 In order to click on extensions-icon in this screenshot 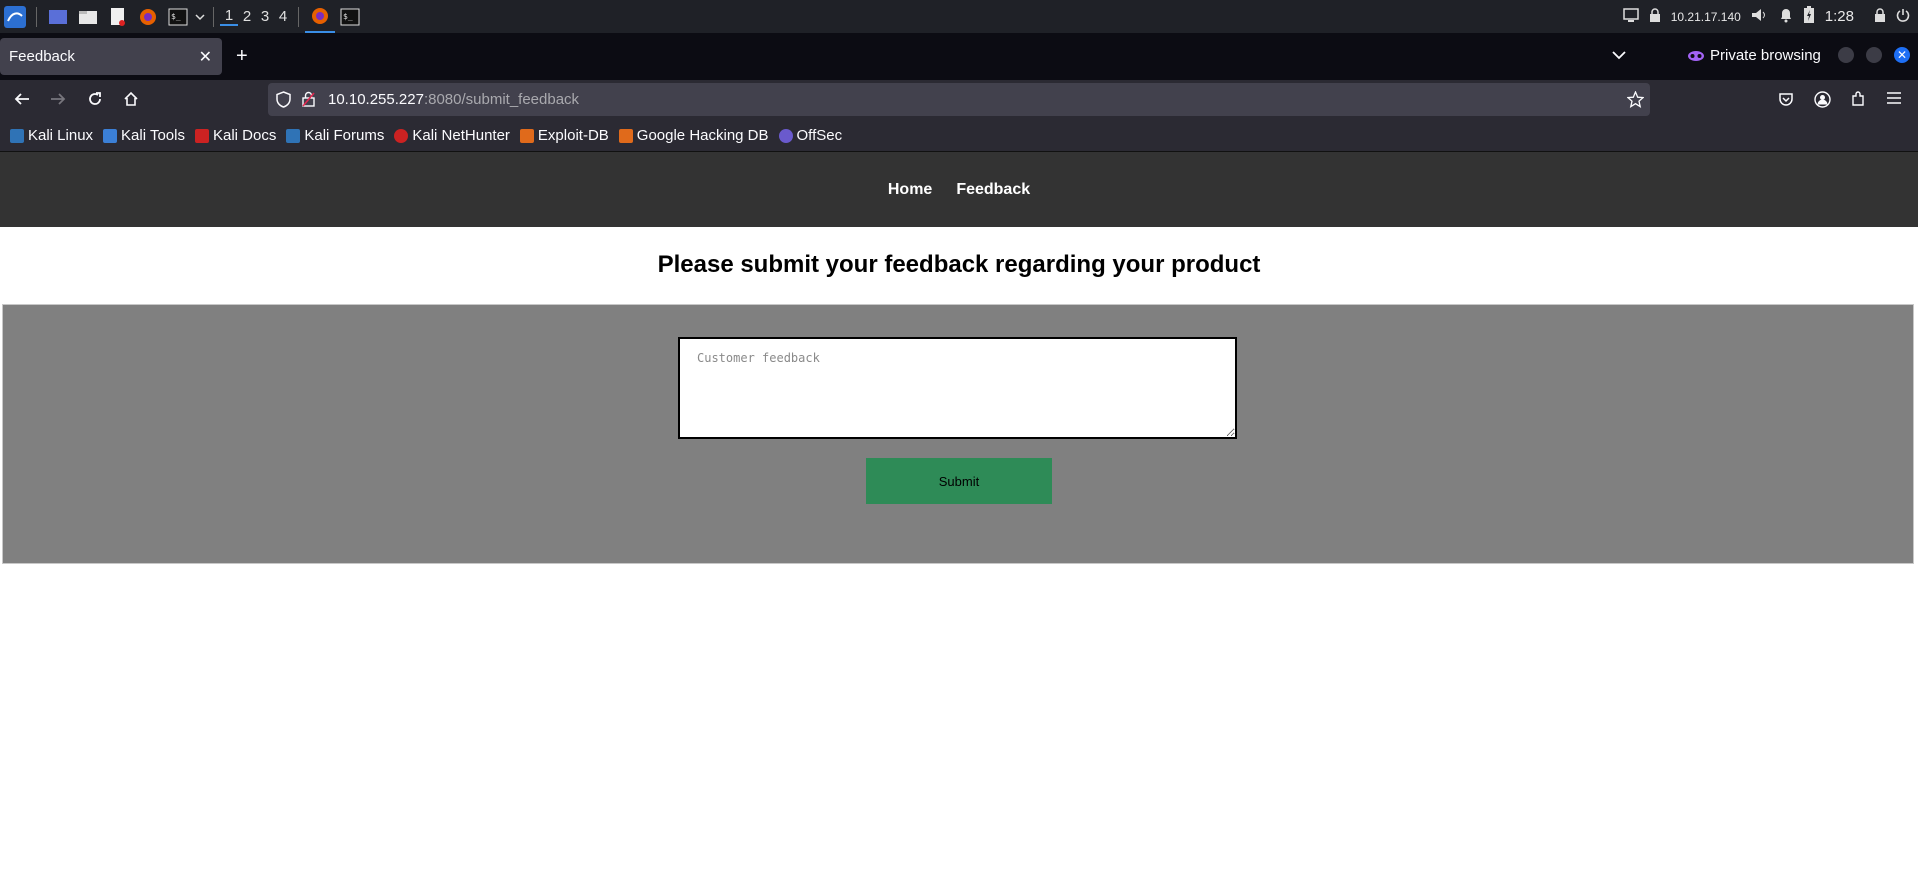, I will do `click(1858, 101)`.